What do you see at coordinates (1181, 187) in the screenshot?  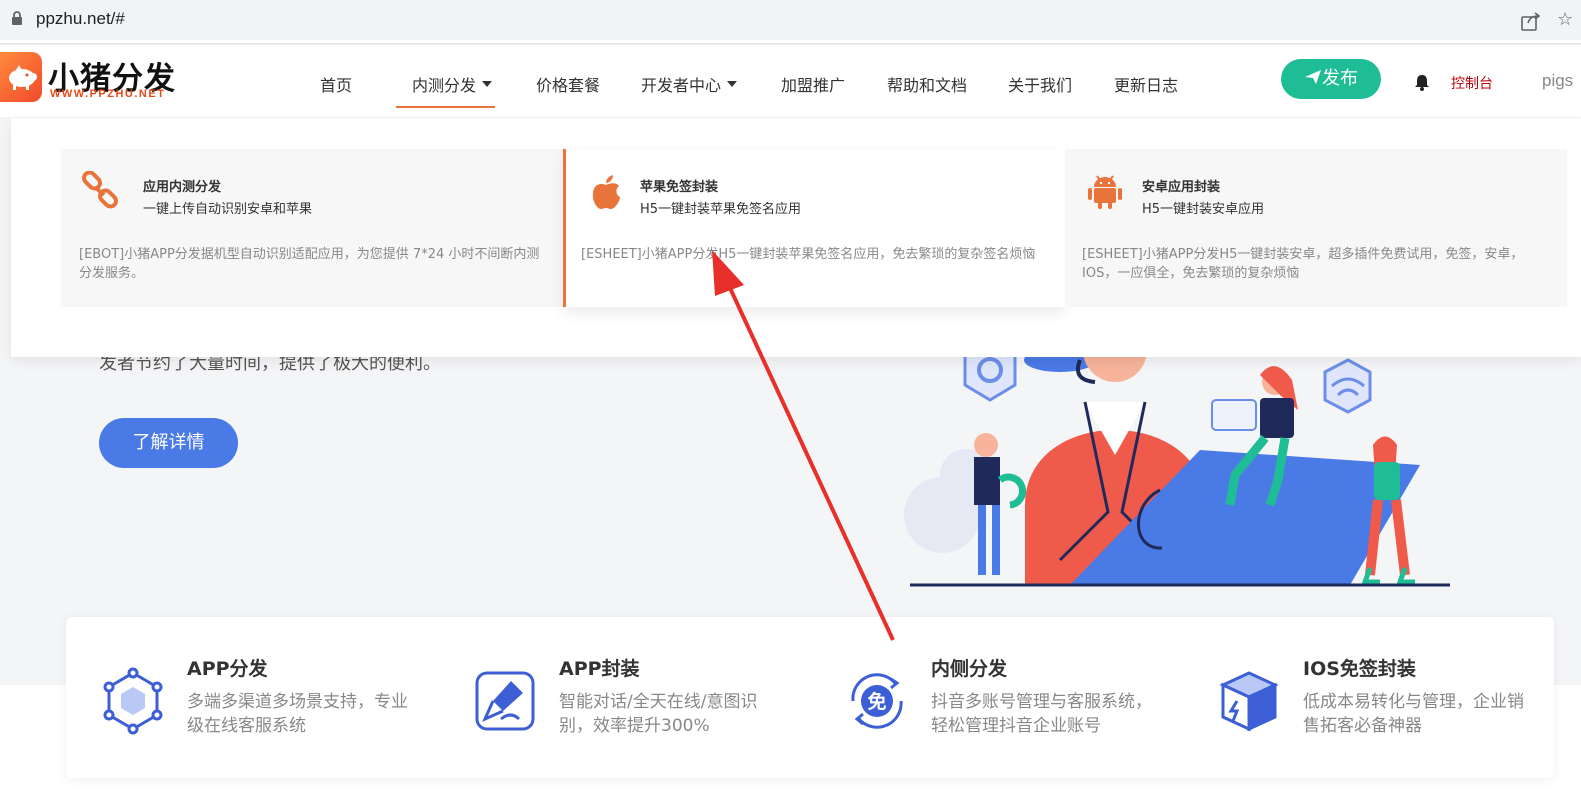 I see `card-title: 安卓应用封装` at bounding box center [1181, 187].